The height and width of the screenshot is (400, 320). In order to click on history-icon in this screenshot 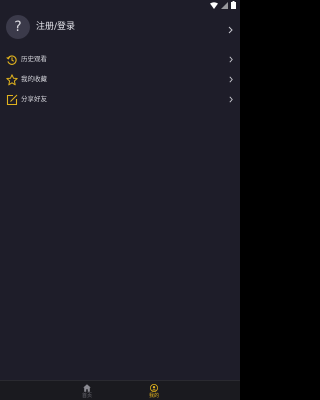, I will do `click(12, 60)`.